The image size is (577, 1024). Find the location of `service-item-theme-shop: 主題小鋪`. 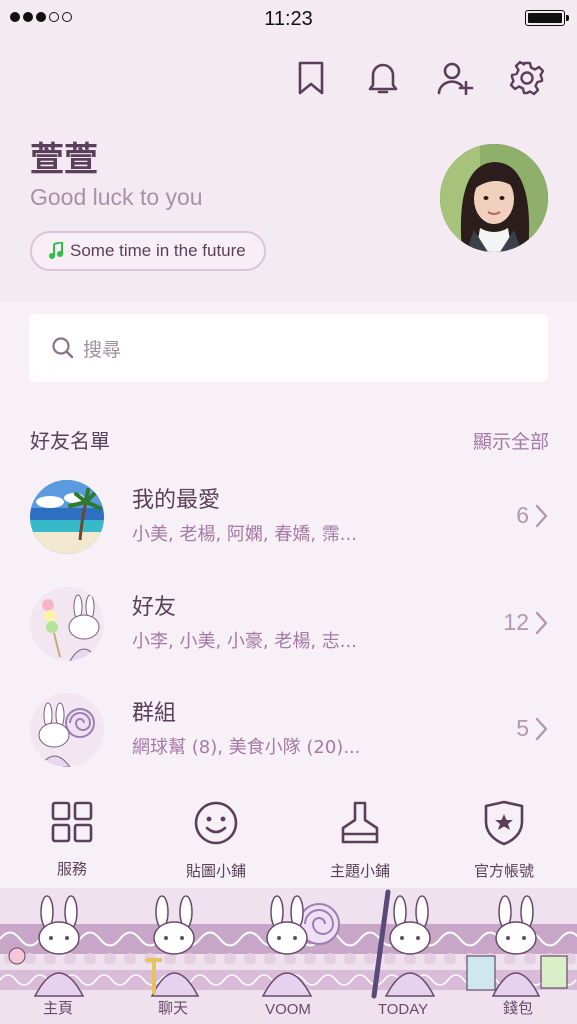

service-item-theme-shop: 主題小鋪 is located at coordinates (360, 845).